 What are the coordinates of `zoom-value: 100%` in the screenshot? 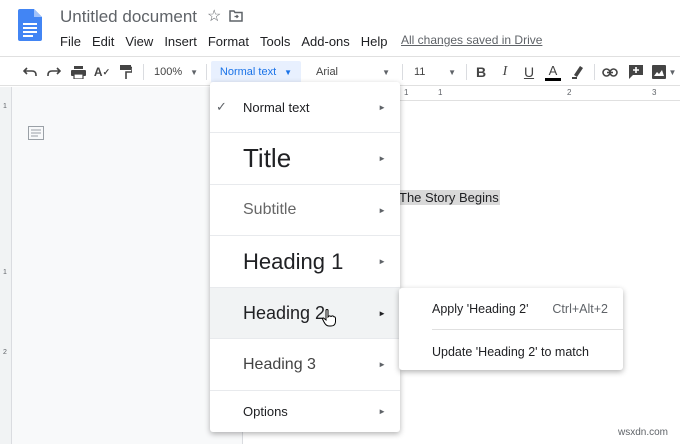 It's located at (168, 72).